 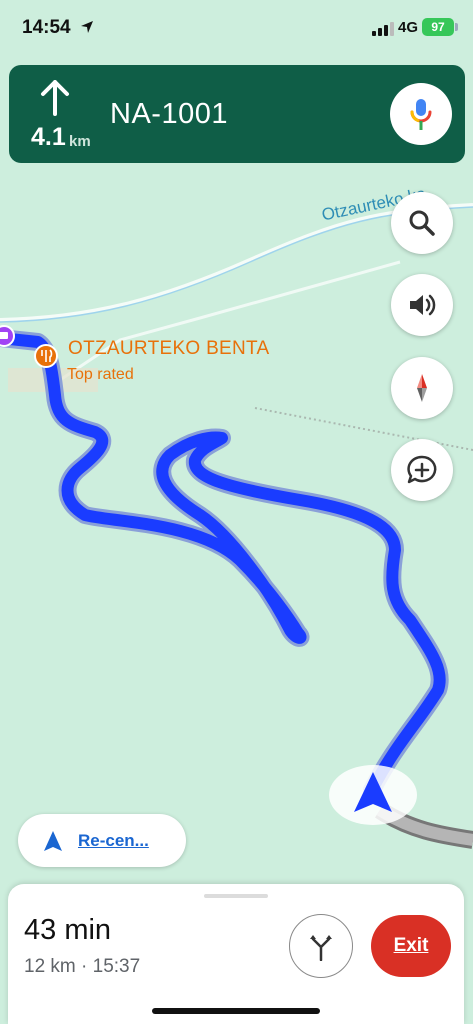 I want to click on add-report-icon, so click(x=422, y=469).